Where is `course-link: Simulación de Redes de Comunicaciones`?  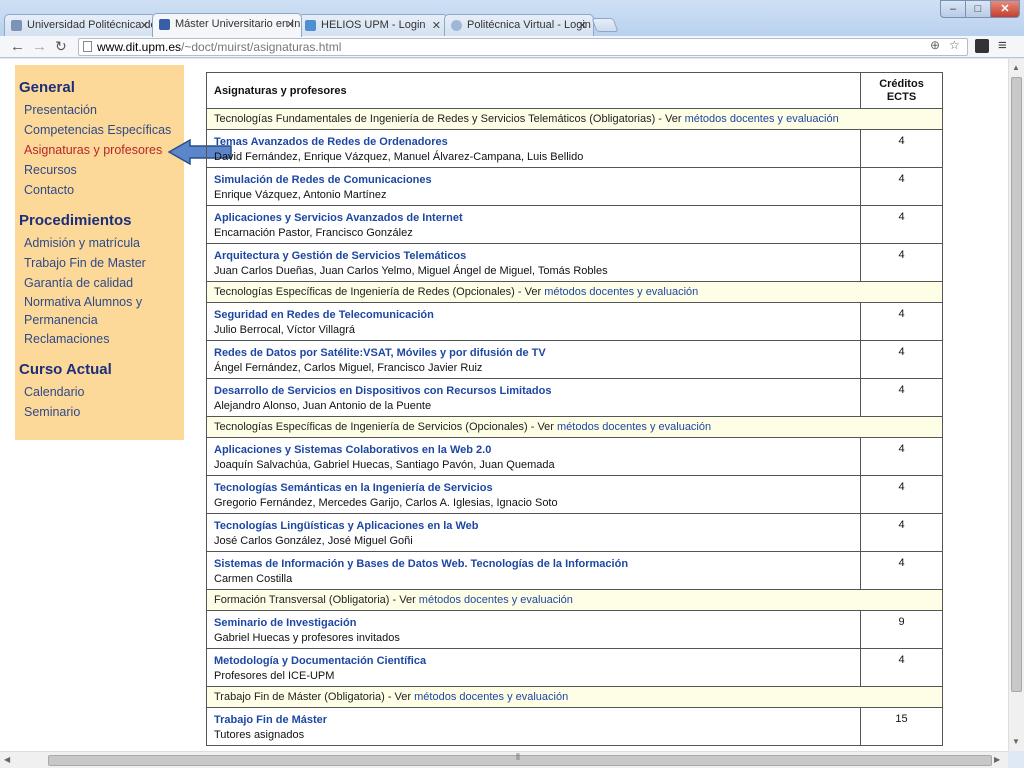
course-link: Simulación de Redes de Comunicaciones is located at coordinates (533, 180).